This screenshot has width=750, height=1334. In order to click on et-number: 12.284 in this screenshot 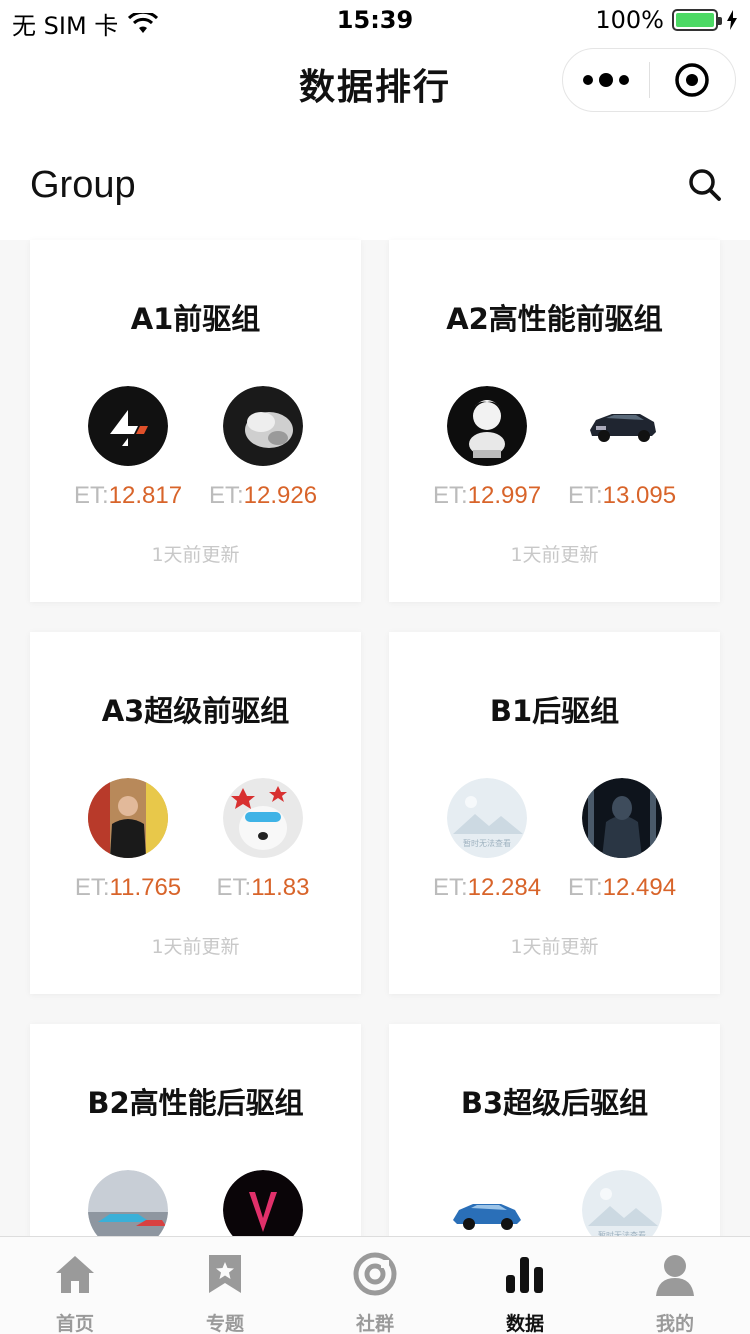, I will do `click(504, 887)`.